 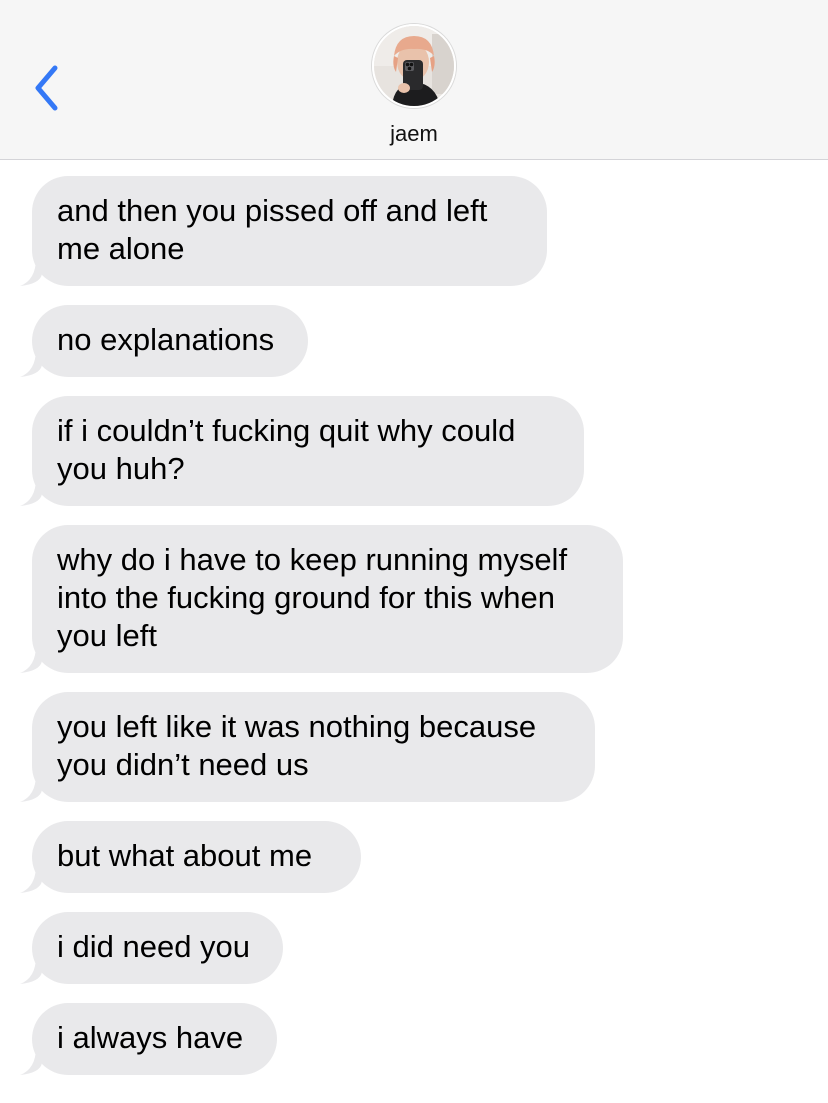 I want to click on chevron-left-icon, so click(x=46, y=88).